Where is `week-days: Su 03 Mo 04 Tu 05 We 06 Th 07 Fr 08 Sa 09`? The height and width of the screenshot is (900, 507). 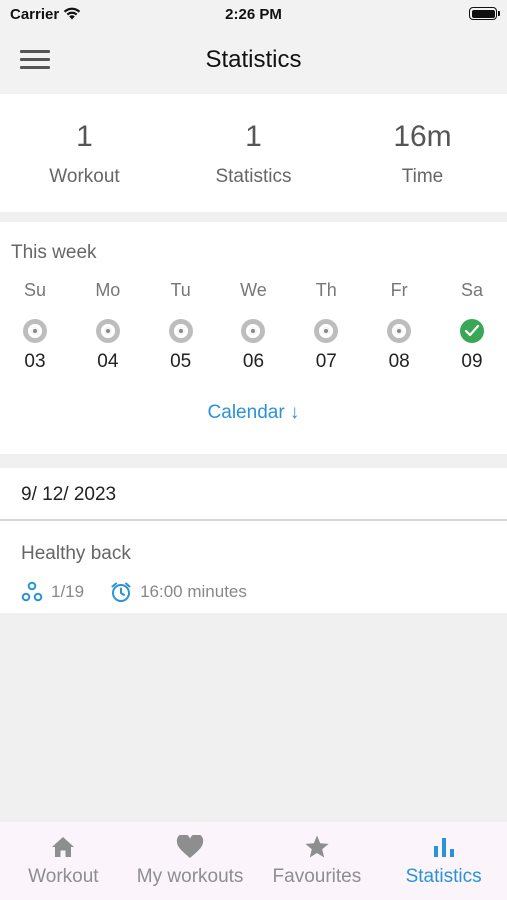 week-days: Su 03 Mo 04 Tu 05 We 06 Th 07 Fr 08 Sa 09 is located at coordinates (253, 326).